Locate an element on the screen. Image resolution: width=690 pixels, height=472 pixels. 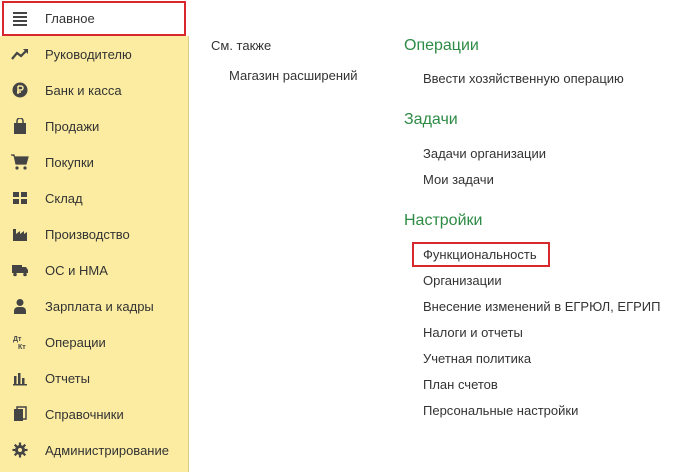
sidebar-item-directories: Справочники is located at coordinates (94, 414).